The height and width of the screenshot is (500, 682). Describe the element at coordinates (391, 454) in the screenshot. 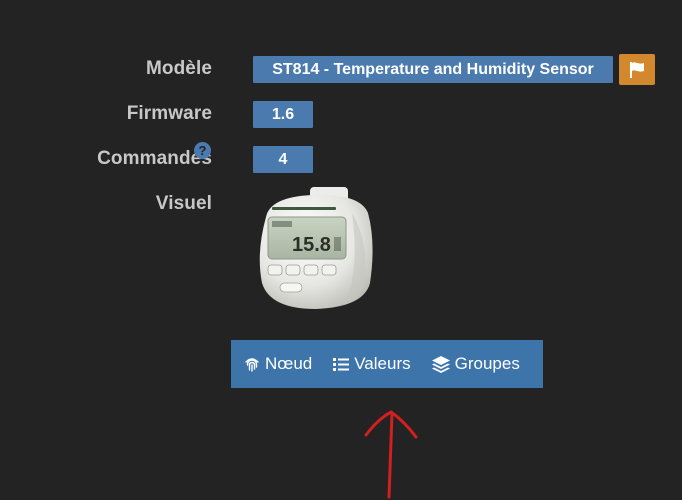

I see `annotation-arrow` at that location.